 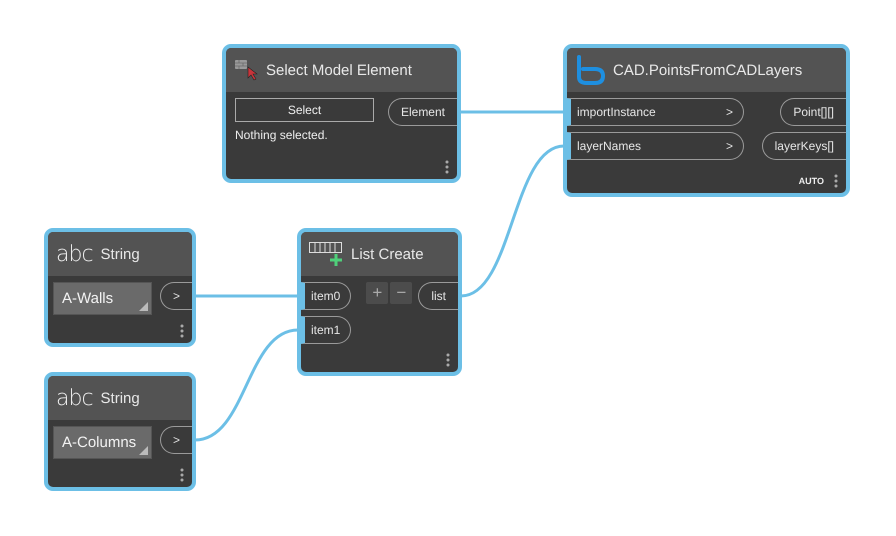 What do you see at coordinates (422, 112) in the screenshot?
I see `output-port: Element` at bounding box center [422, 112].